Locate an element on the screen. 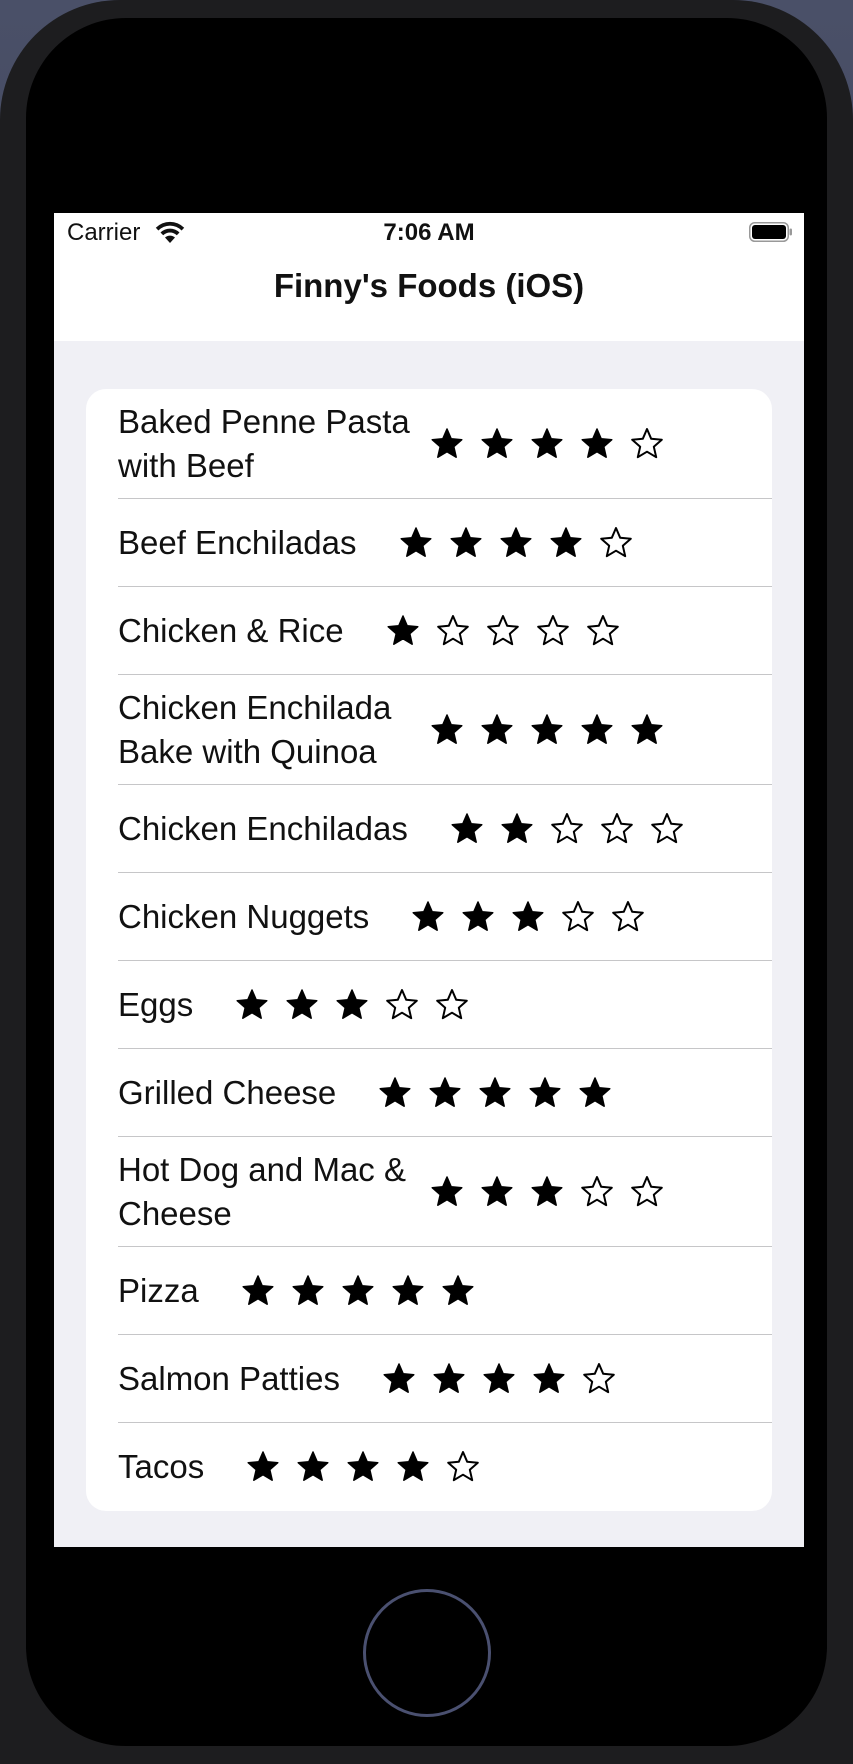 The image size is (853, 1764). navigation-bar: Finny's Foods (iOS) is located at coordinates (429, 297).